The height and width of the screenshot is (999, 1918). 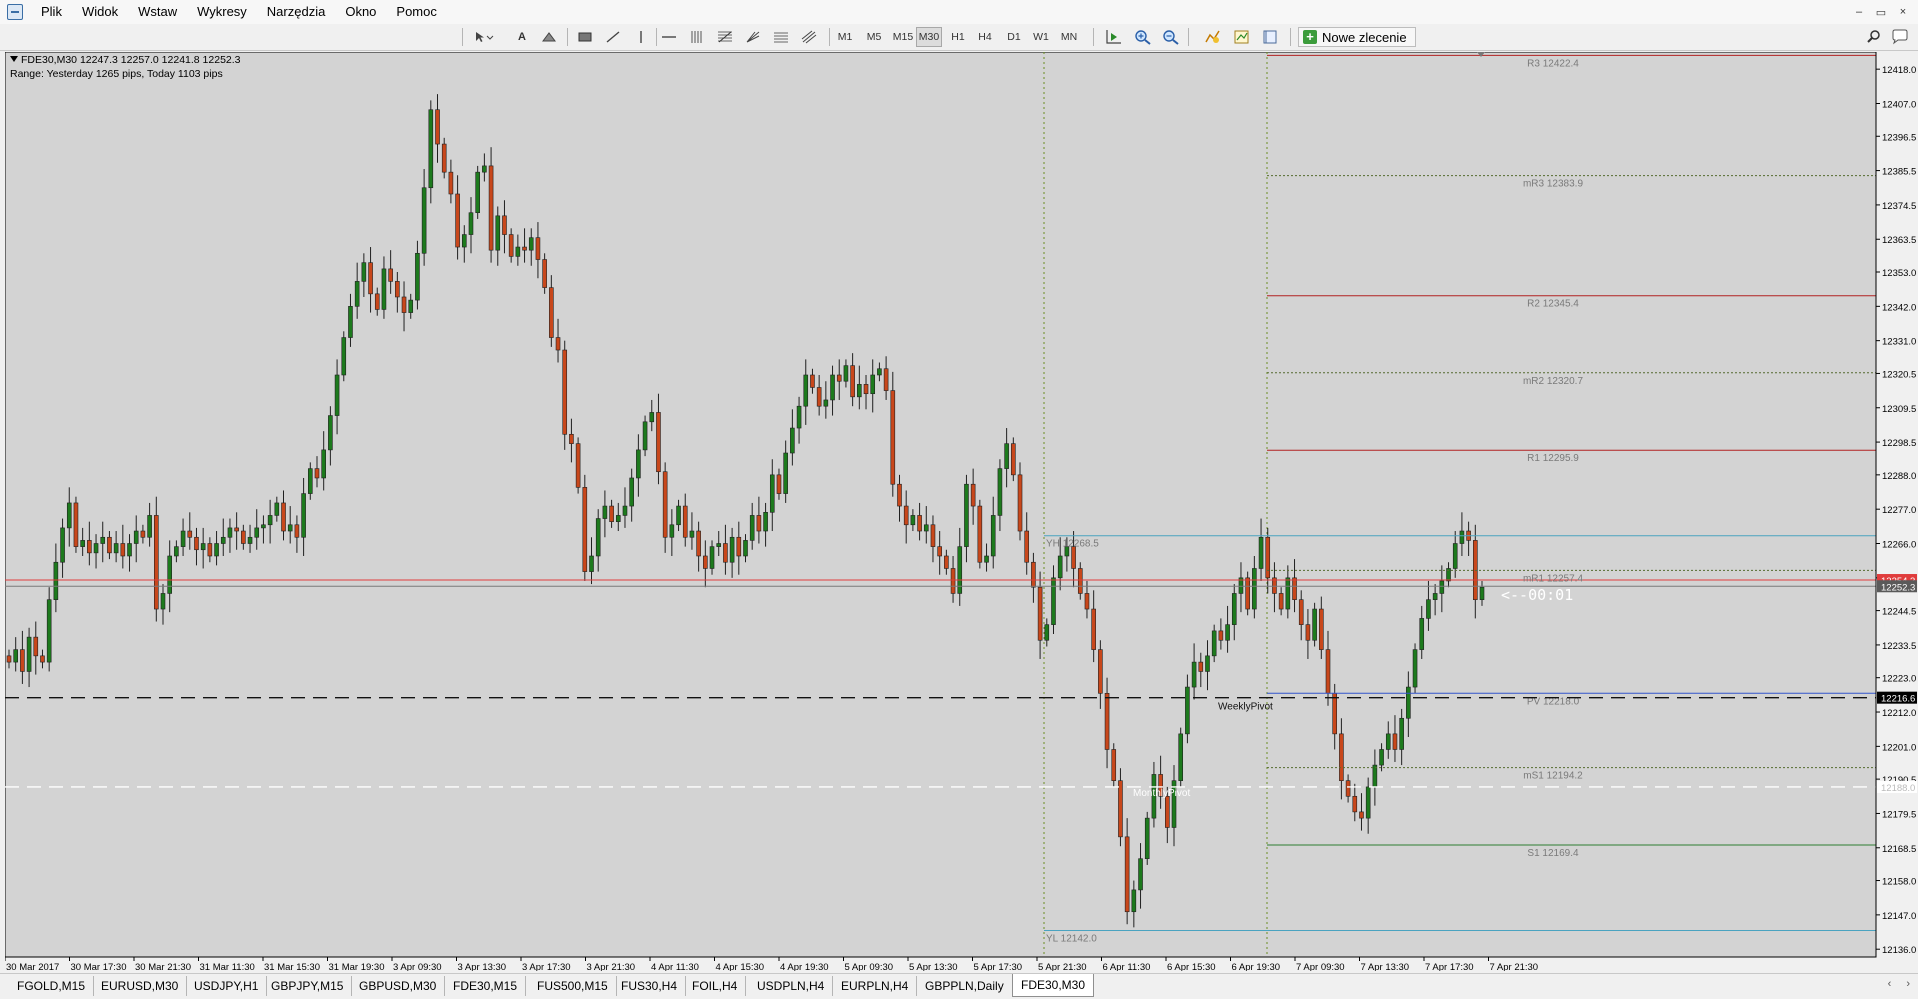 I want to click on menu-wykresy: Wykresy, so click(x=222, y=12).